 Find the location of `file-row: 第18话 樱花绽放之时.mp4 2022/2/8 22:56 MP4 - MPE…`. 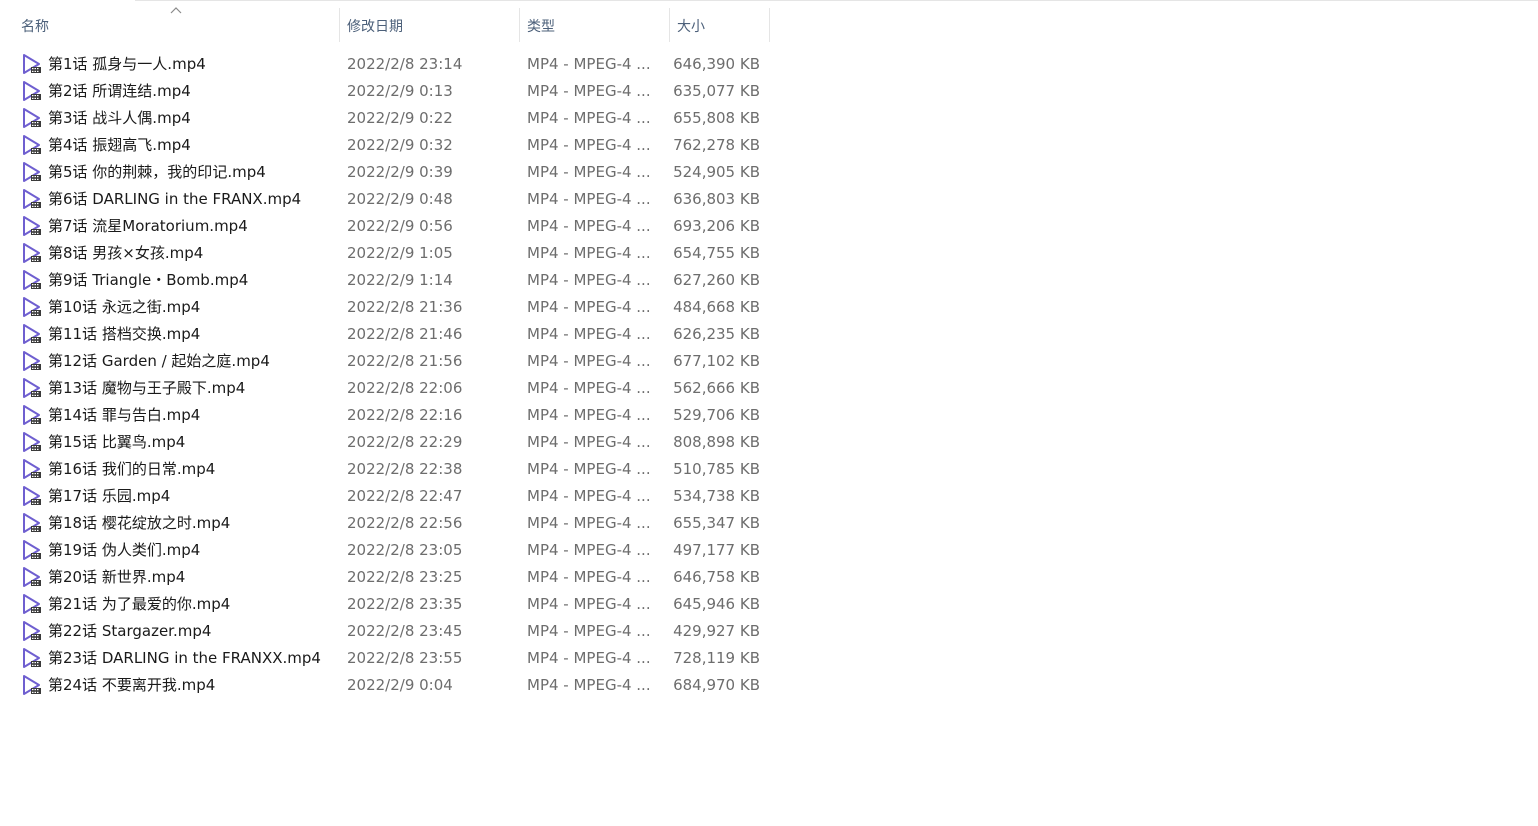

file-row: 第18话 樱花绽放之时.mp4 2022/2/8 22:56 MP4 - MPE… is located at coordinates (390, 523).